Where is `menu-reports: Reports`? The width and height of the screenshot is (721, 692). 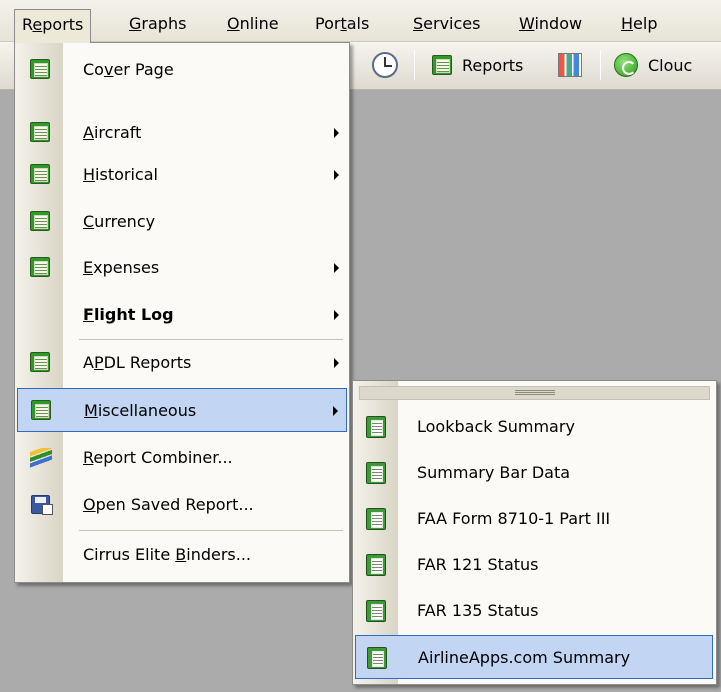 menu-reports: Reports is located at coordinates (53, 26).